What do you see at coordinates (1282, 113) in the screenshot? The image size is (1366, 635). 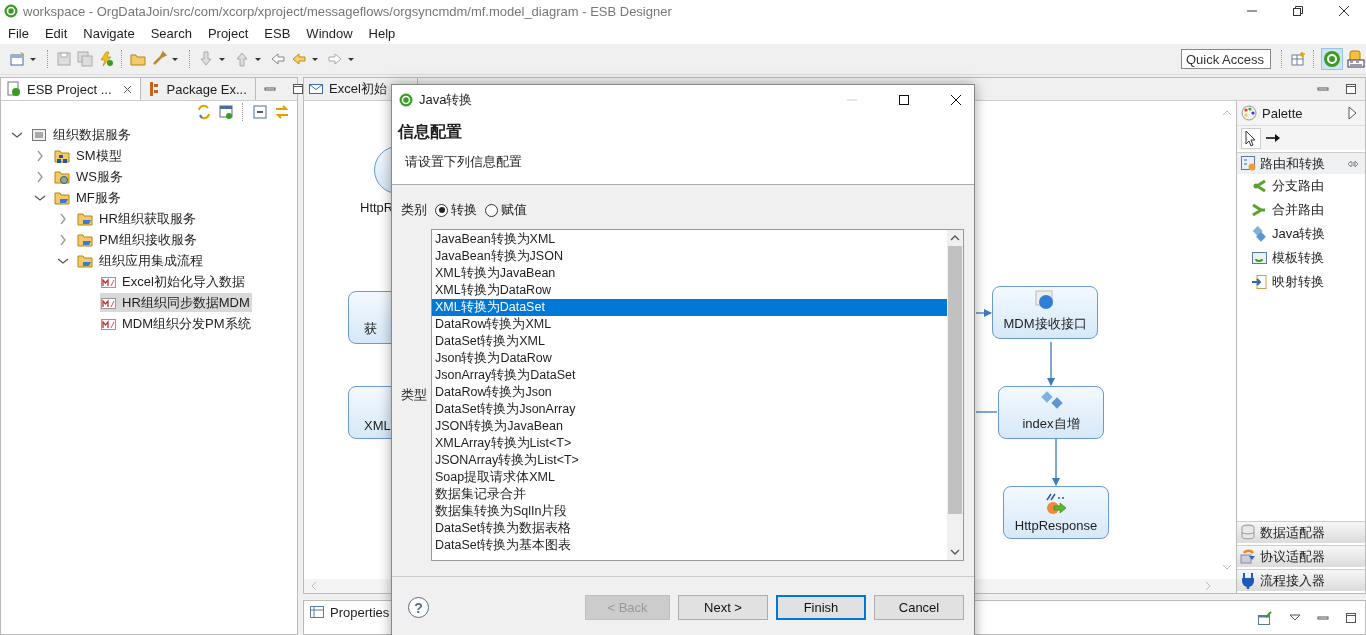 I see `palette-title: Palette` at bounding box center [1282, 113].